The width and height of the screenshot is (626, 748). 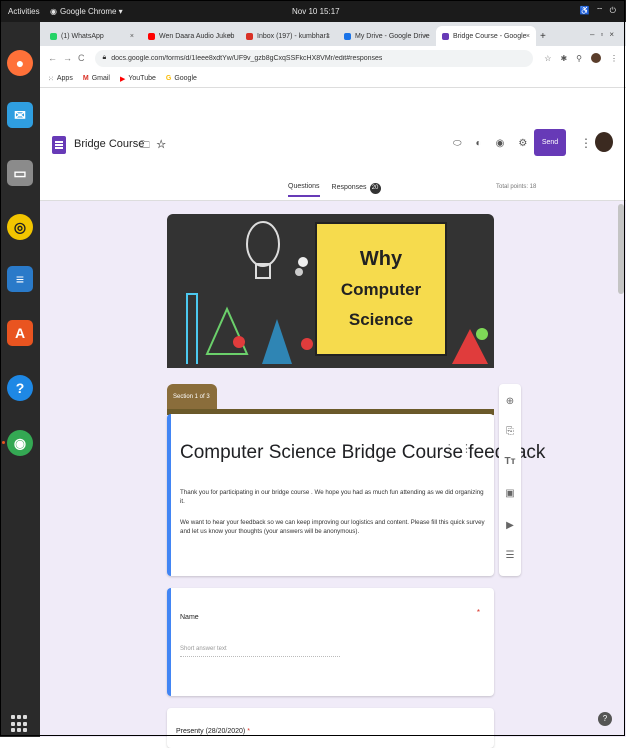 What do you see at coordinates (362, 453) in the screenshot?
I see `form-heading: Computer Science Bridge Course feedback` at bounding box center [362, 453].